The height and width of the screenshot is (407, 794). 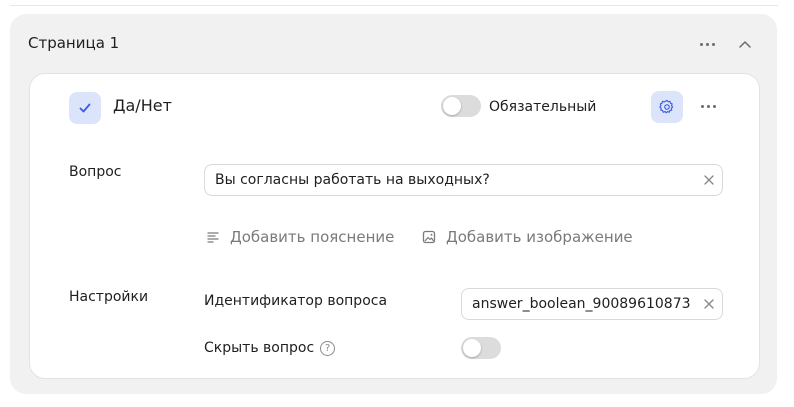 I want to click on hide-question-label: Скрыть вопрос, so click(x=259, y=348).